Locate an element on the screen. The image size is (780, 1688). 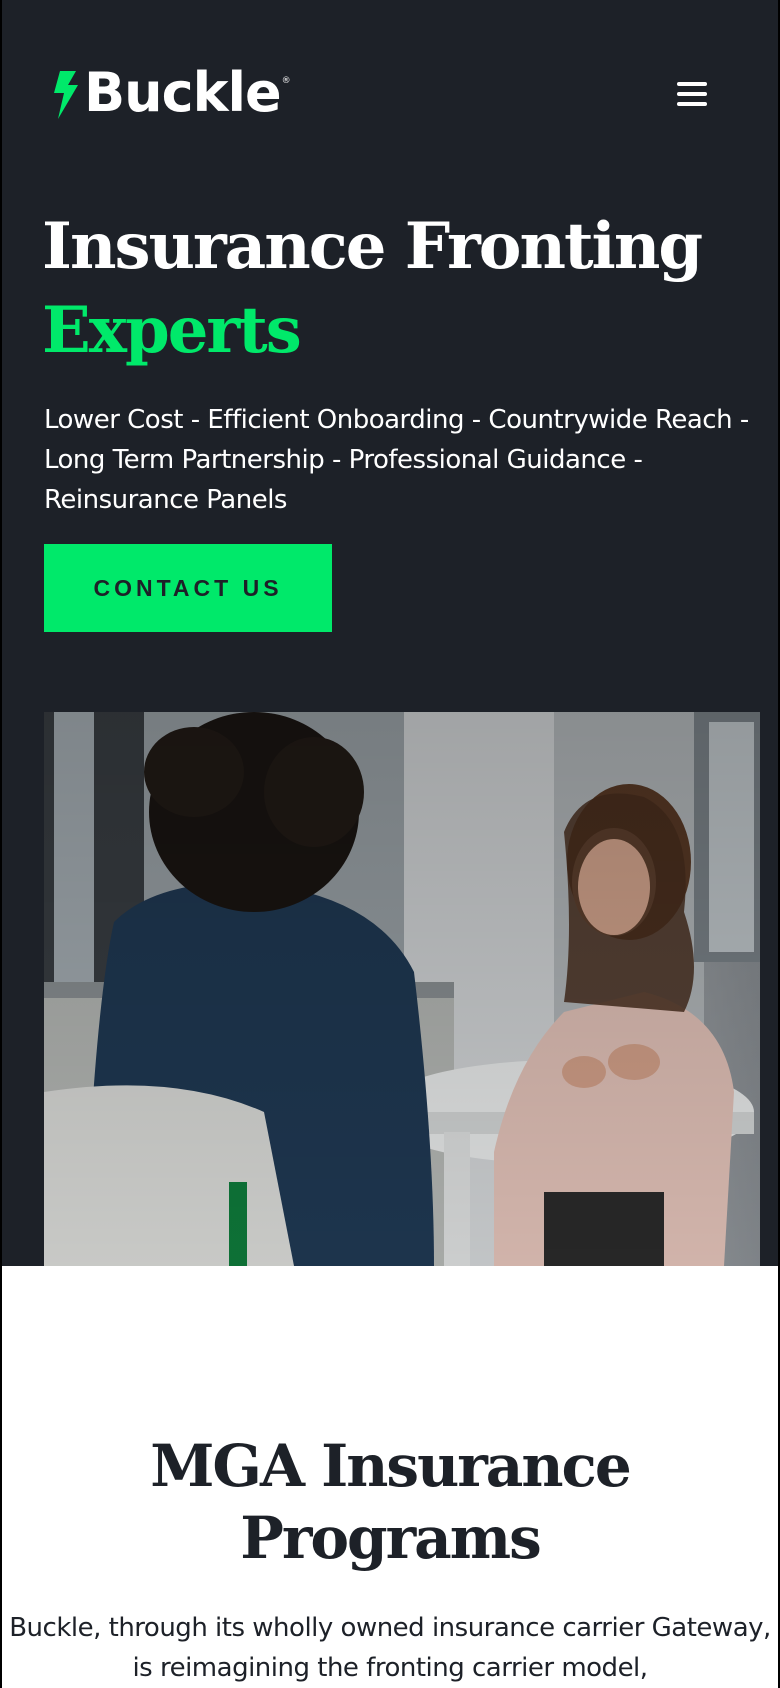
hero-title-line1: Insurance Fronting is located at coordinates (372, 246).